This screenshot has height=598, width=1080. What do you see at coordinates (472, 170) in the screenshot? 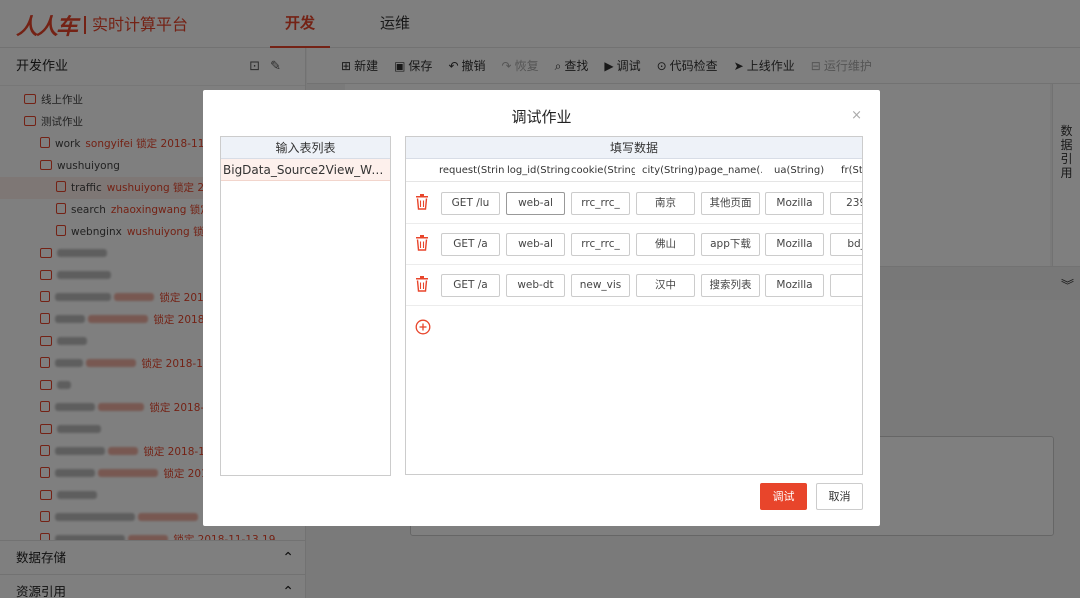
I see `column-header: request(String)` at bounding box center [472, 170].